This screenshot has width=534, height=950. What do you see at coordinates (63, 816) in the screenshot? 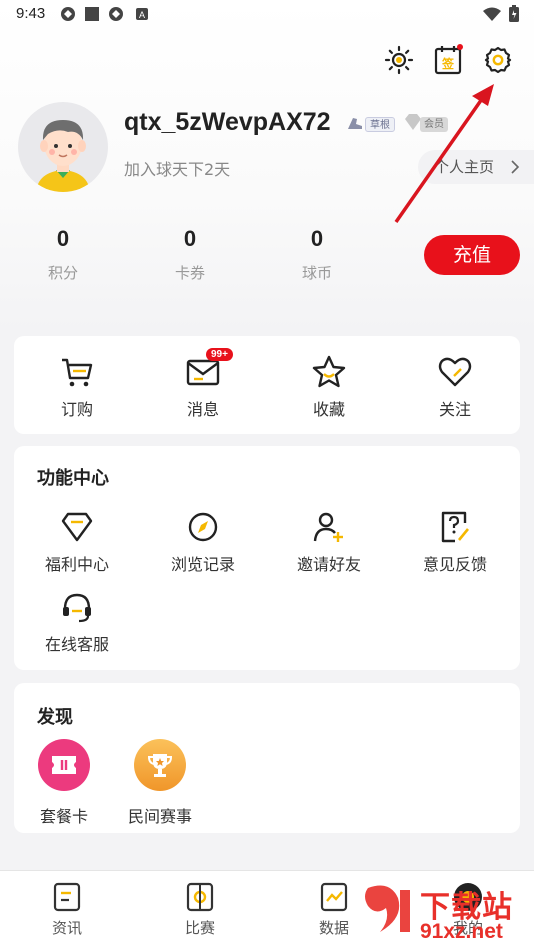
I see `package-card-label: 套餐卡` at bounding box center [63, 816].